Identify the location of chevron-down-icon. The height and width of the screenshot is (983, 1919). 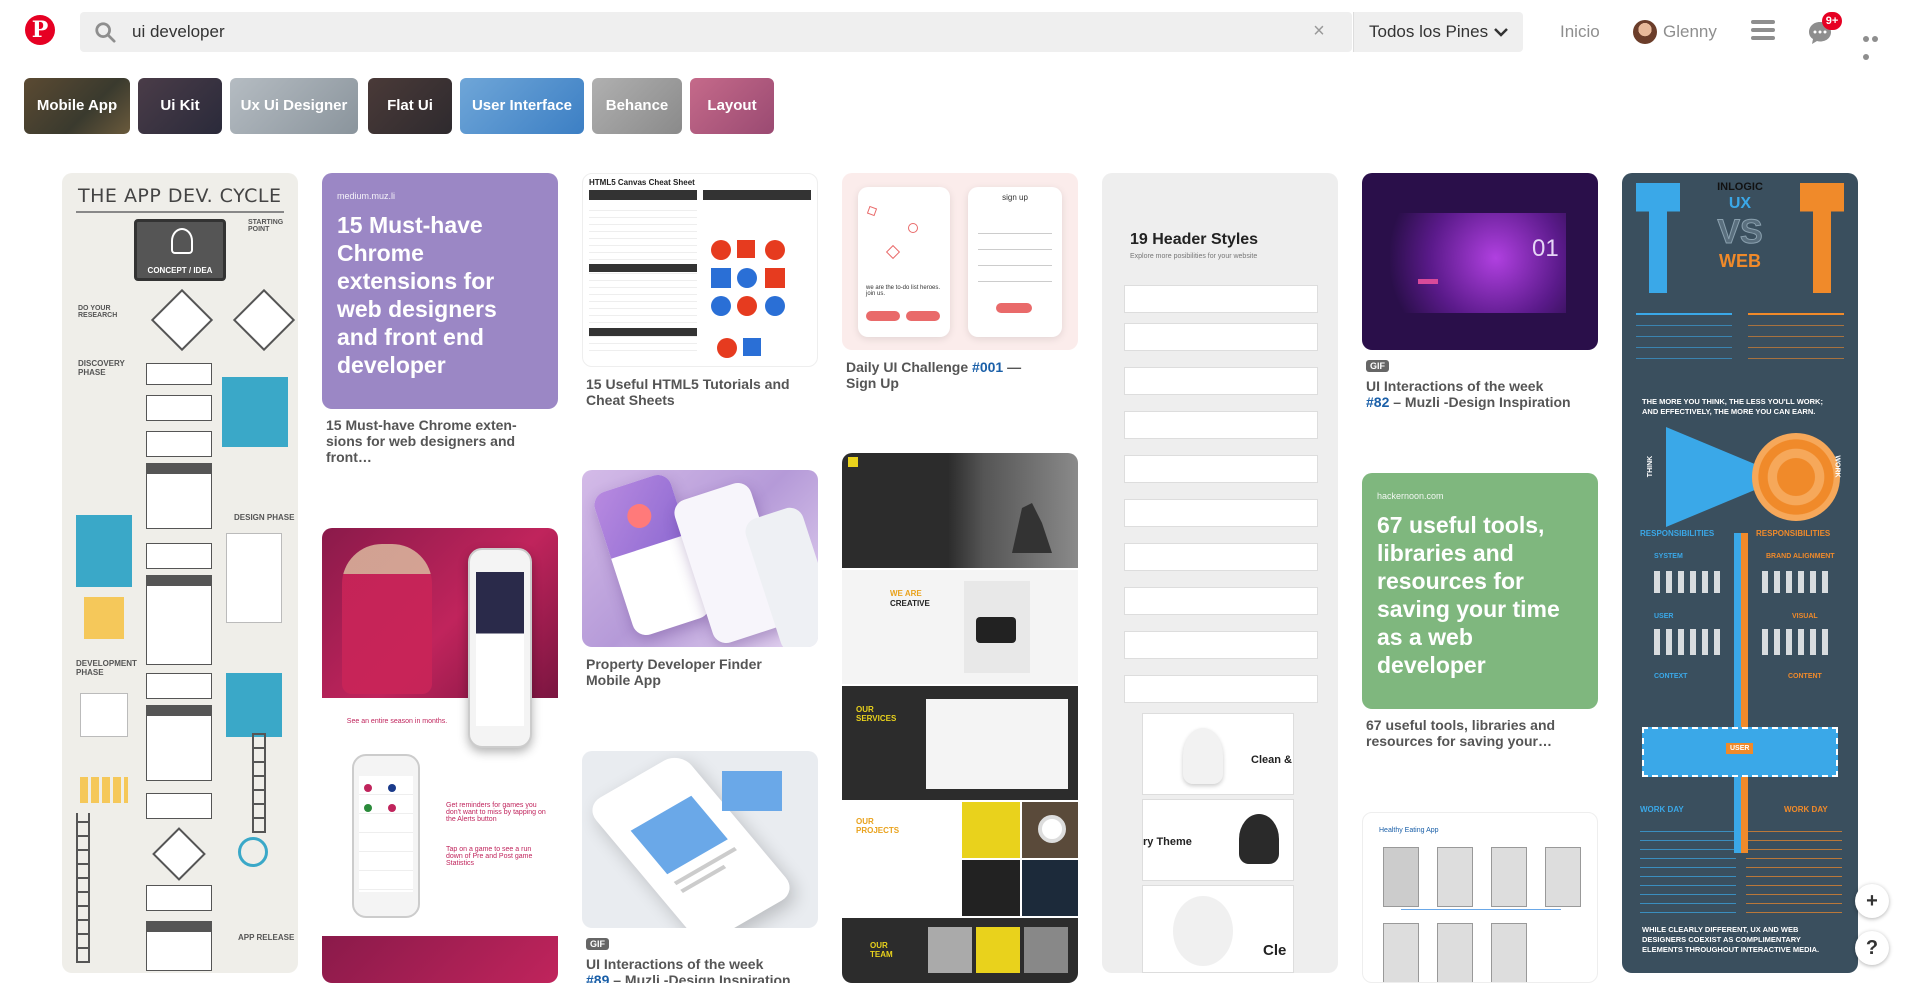
(1501, 32).